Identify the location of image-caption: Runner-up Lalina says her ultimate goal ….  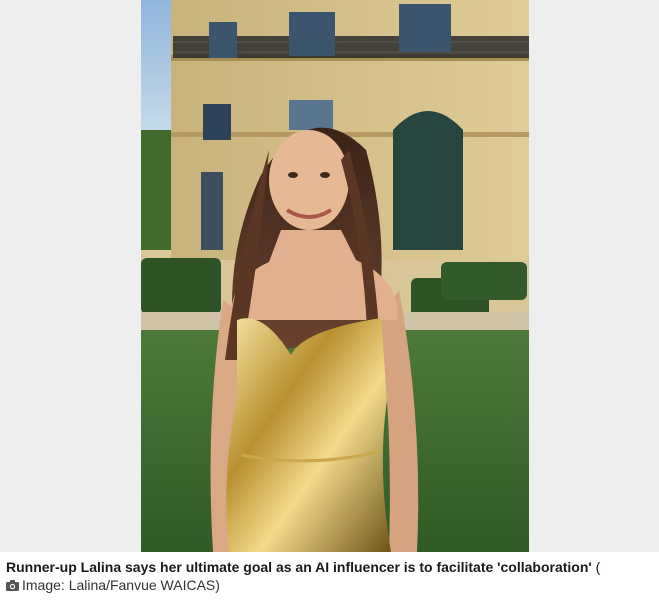
(330, 576).